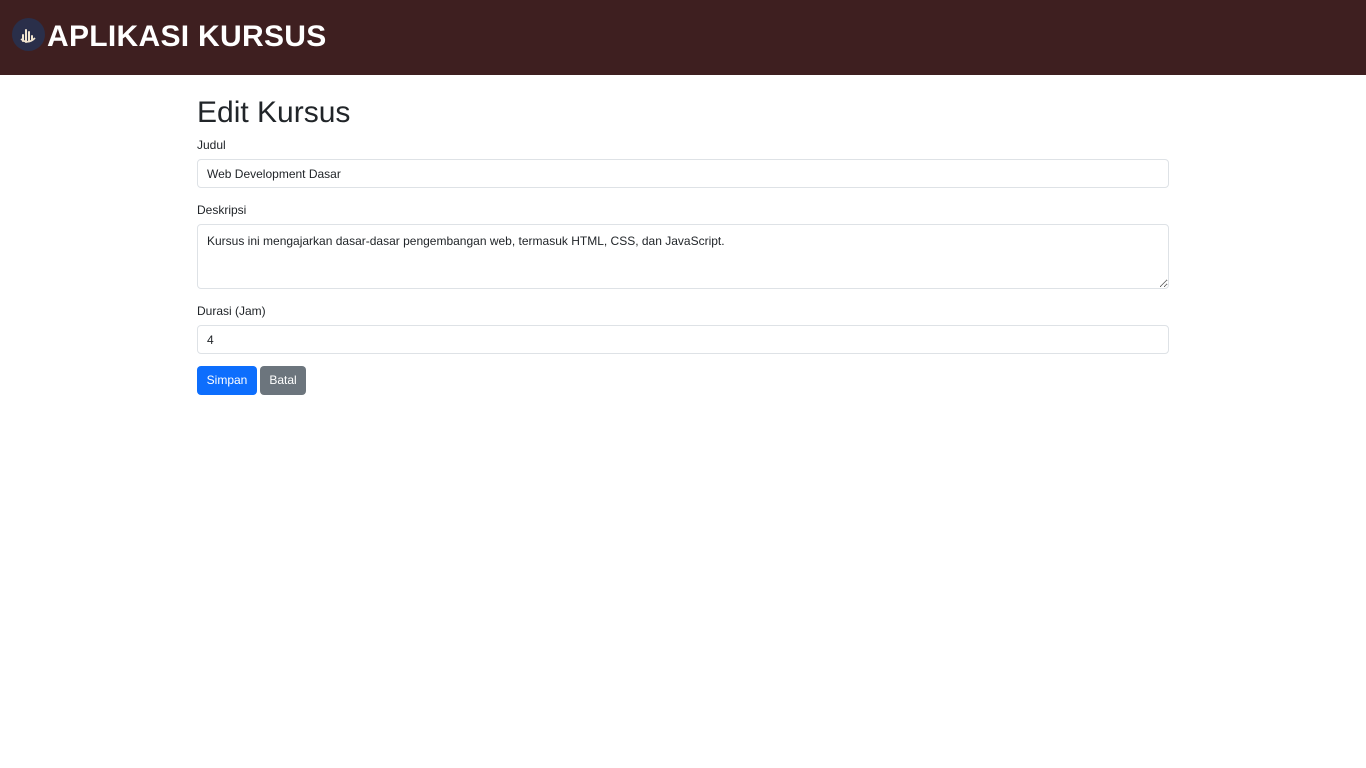 Image resolution: width=1366 pixels, height=768 pixels. I want to click on flame-logo-icon, so click(28, 34).